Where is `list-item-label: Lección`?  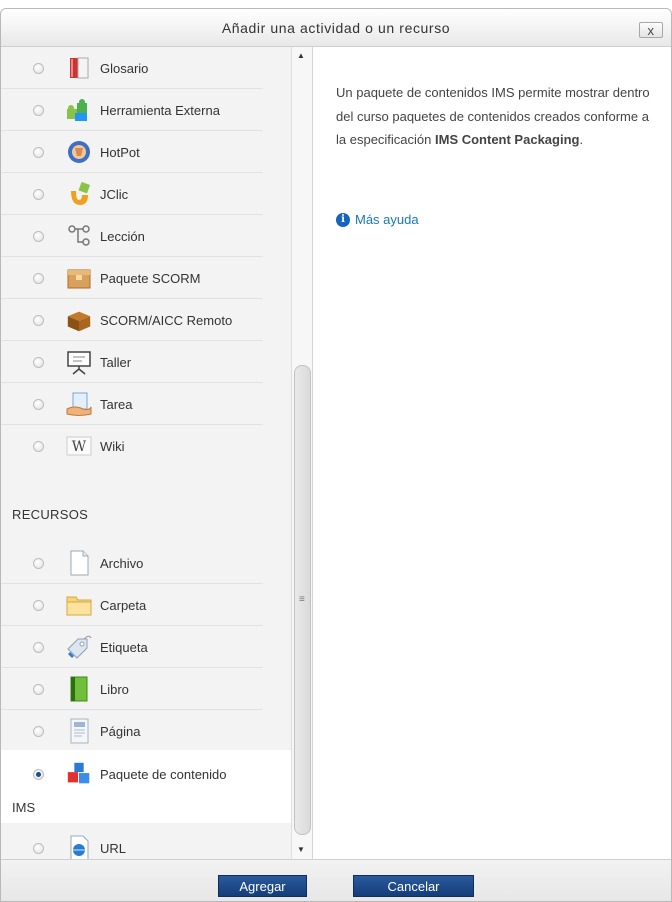
list-item-label: Lección is located at coordinates (122, 236).